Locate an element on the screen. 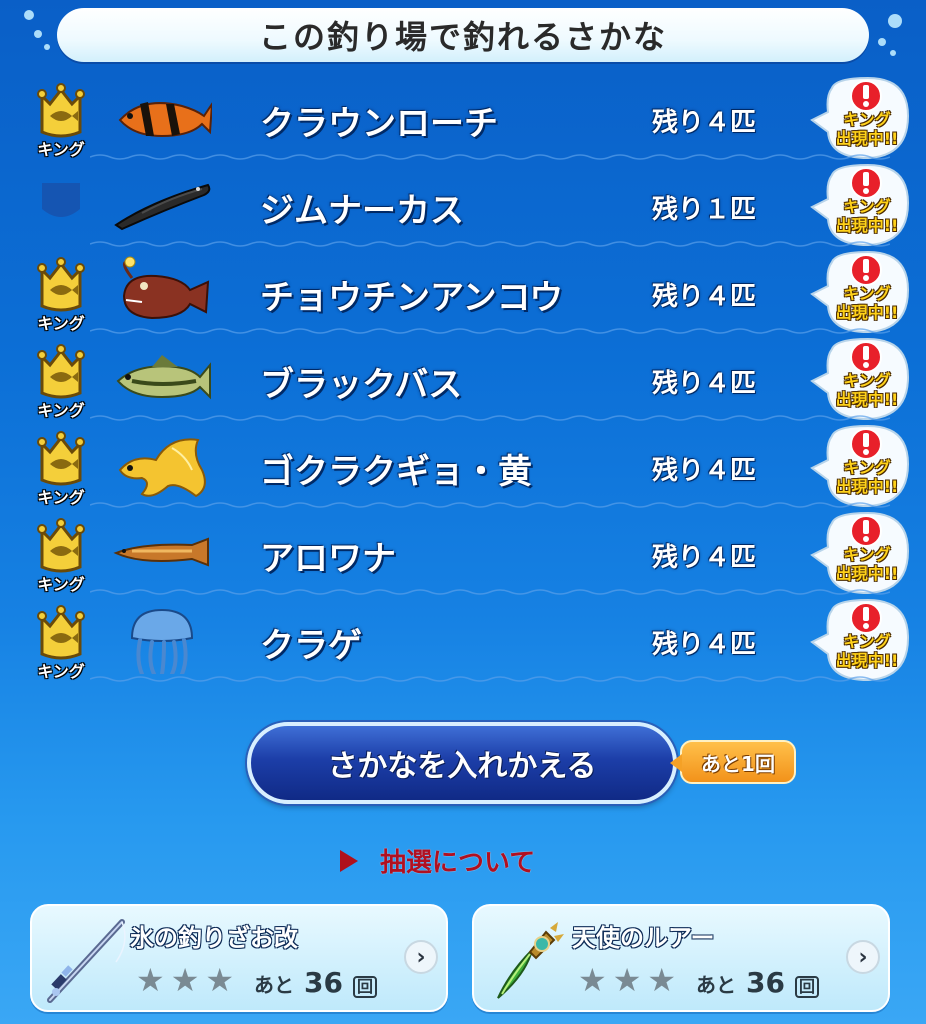 The image size is (926, 1024). fish-row: キング ゴクラクギョ・黄 残り４匹 キング 出現中!! is located at coordinates (463, 465).